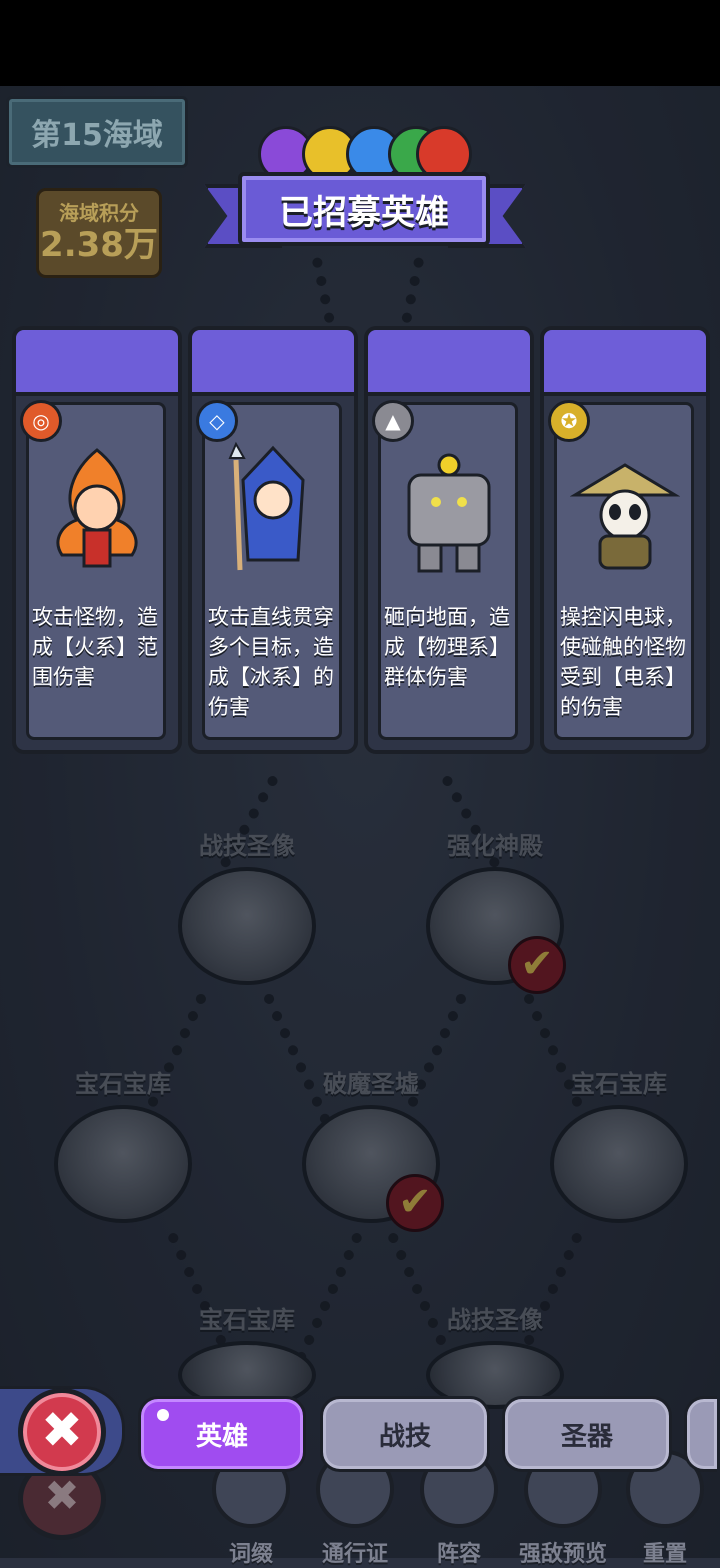  I want to click on hero-description: 砸向地面，造成【物理系】群体伤害, so click(447, 647).